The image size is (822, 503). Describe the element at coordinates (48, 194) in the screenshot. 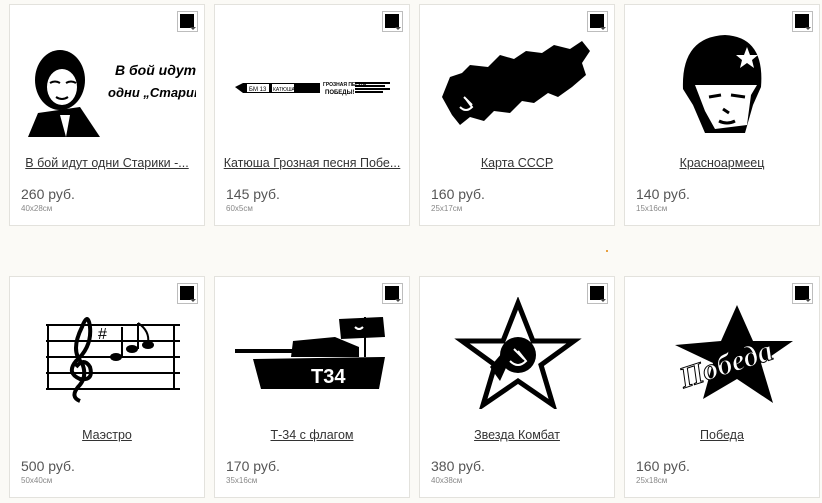

I see `product-price: 260 руб.` at that location.